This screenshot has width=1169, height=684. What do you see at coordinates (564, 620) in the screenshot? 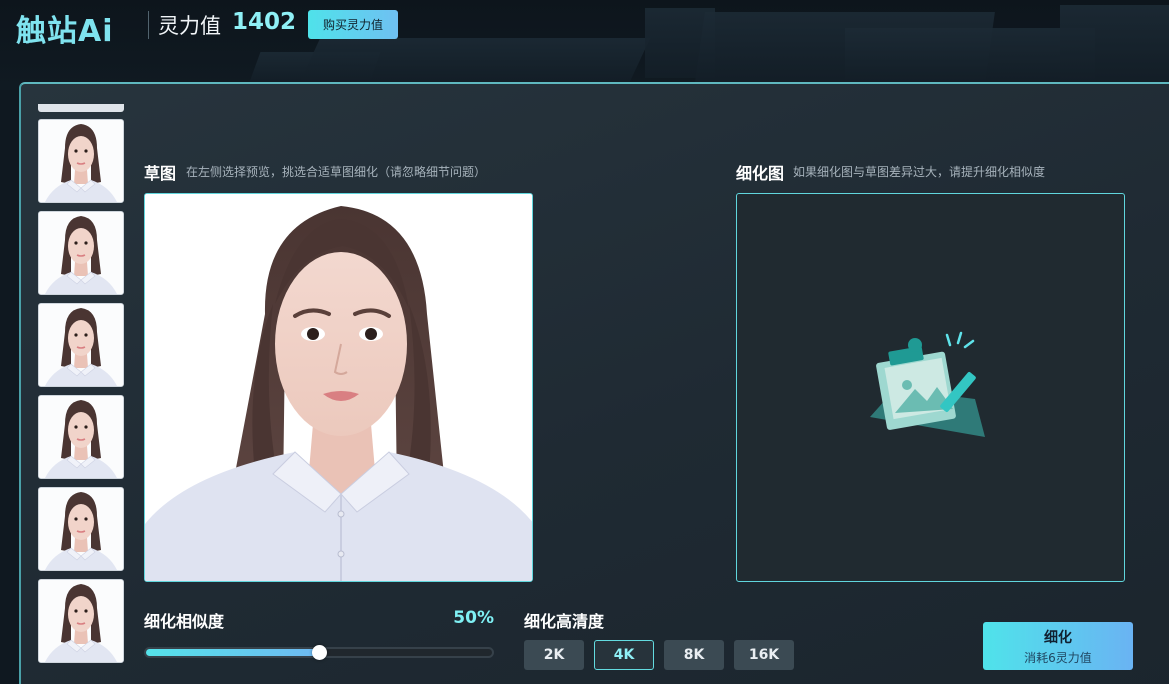
I see `resolution-label: 细化高清度` at bounding box center [564, 620].